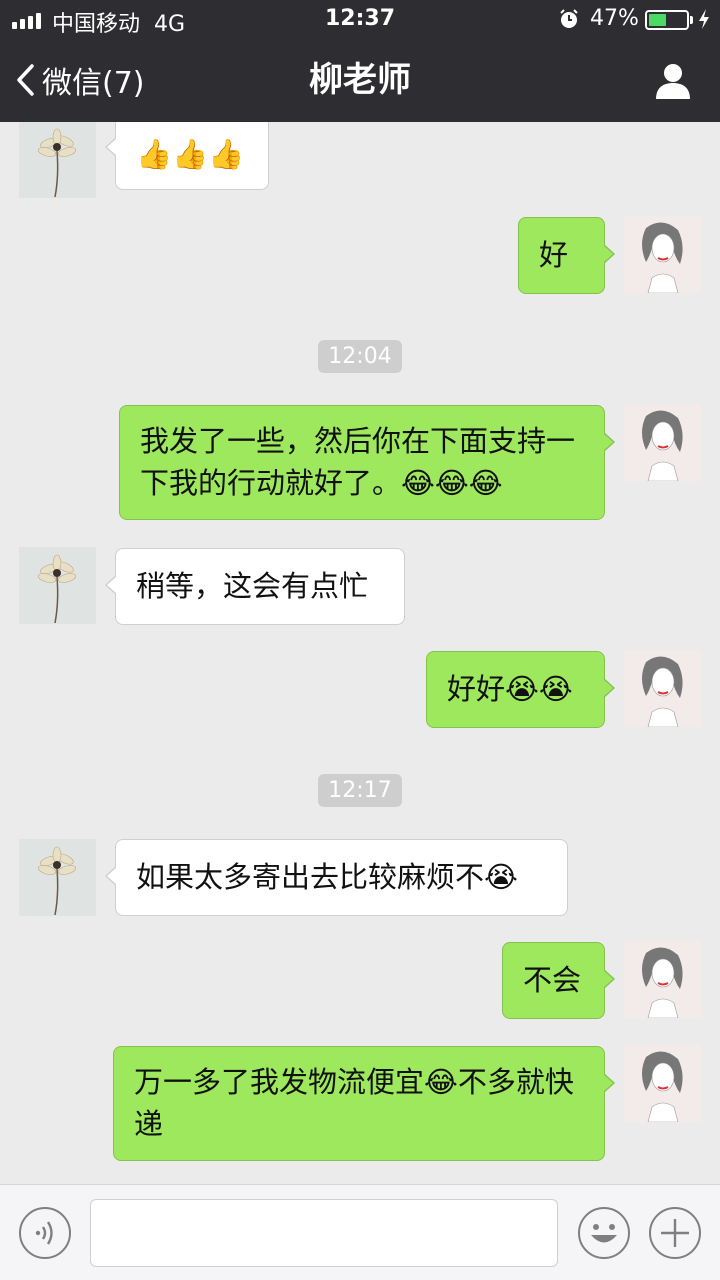  I want to click on status-bar: 中国移动 4G 12:37 47%, so click(360, 20).